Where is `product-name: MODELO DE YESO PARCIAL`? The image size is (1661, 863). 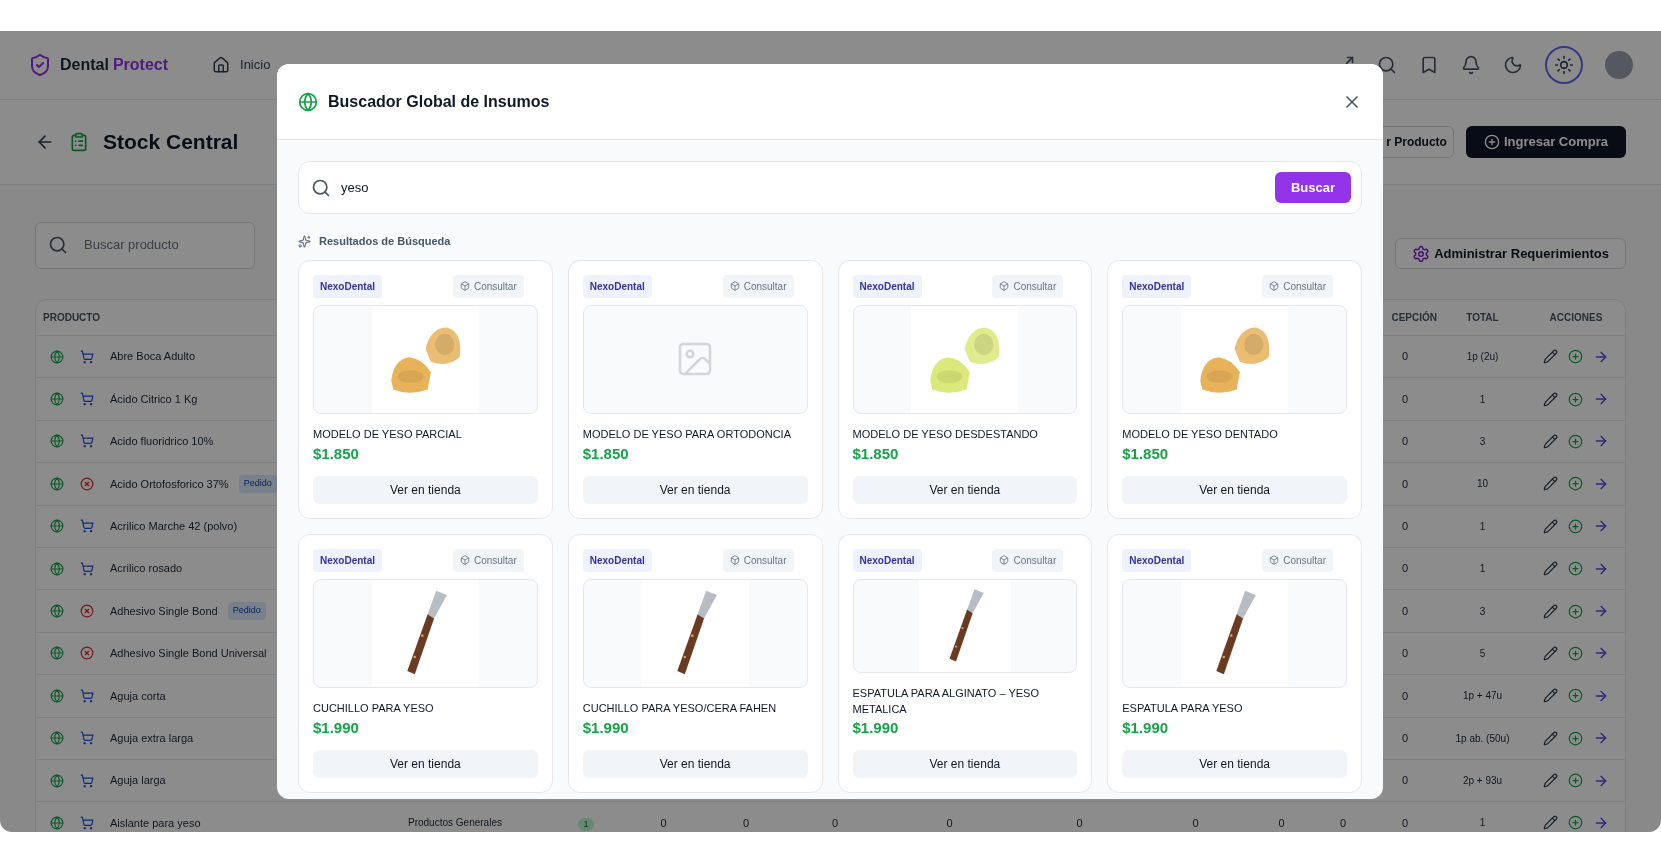 product-name: MODELO DE YESO PARCIAL is located at coordinates (388, 434).